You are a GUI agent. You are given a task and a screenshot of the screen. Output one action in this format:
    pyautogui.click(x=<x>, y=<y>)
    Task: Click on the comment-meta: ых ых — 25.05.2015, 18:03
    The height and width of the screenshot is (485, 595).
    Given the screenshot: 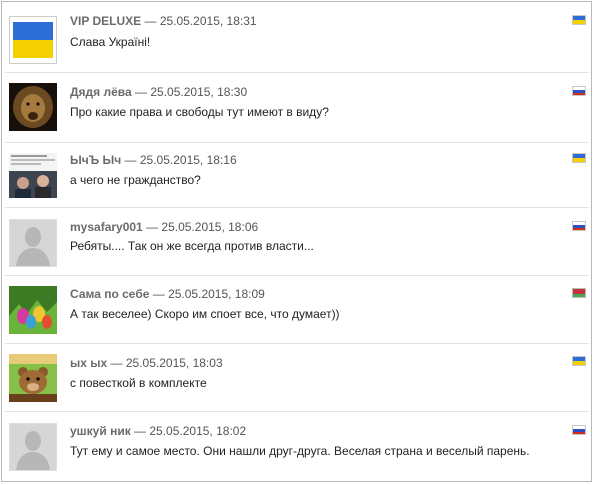 What is the action you would take?
    pyautogui.click(x=146, y=363)
    